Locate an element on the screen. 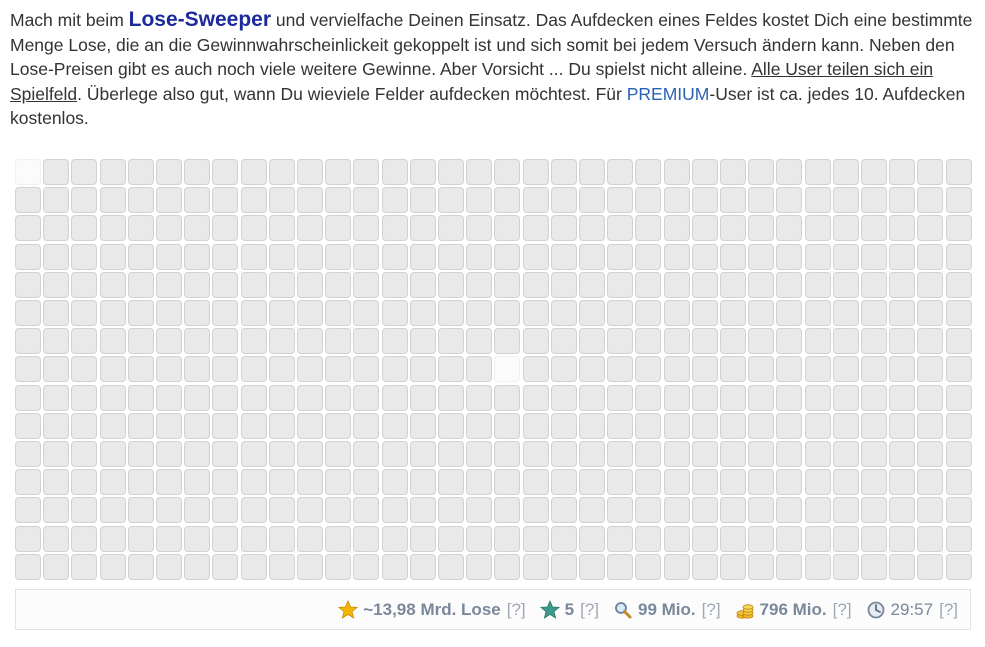 This screenshot has width=985, height=647. board-cell-revealed is located at coordinates (507, 369).